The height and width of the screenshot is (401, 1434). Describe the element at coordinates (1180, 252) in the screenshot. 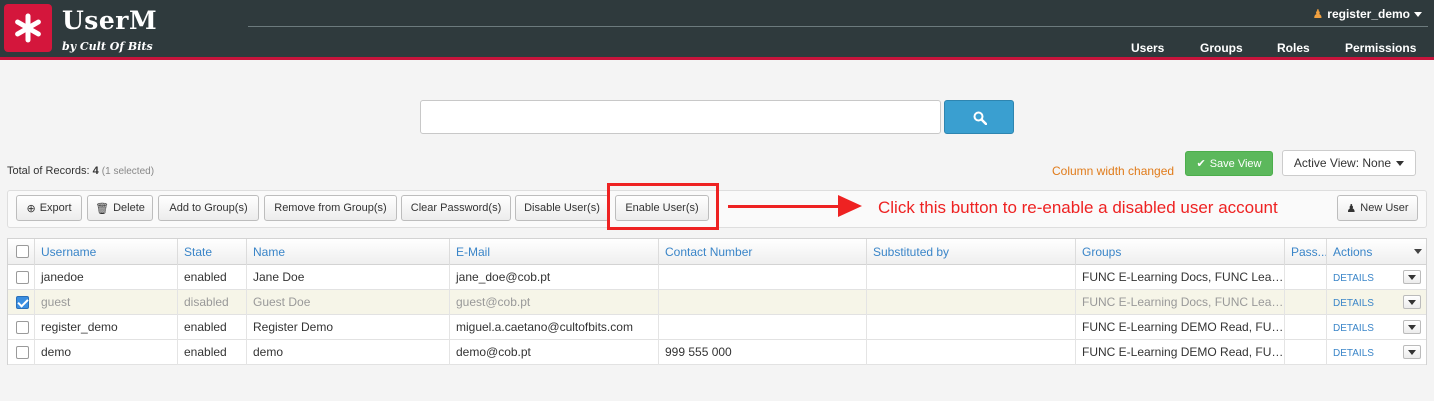

I see `col-groups: Groups` at that location.